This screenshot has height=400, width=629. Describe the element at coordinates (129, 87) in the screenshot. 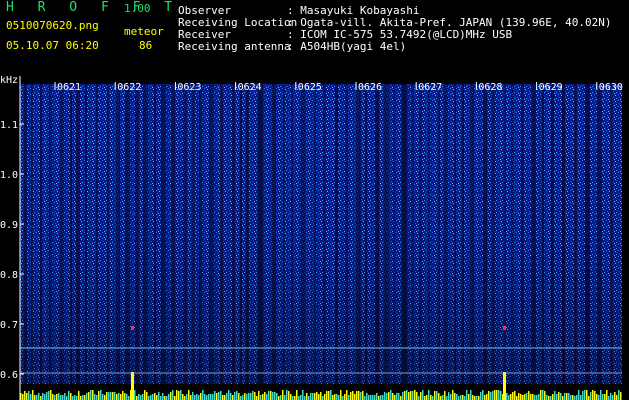

I see `time-tick-label: 0622` at that location.